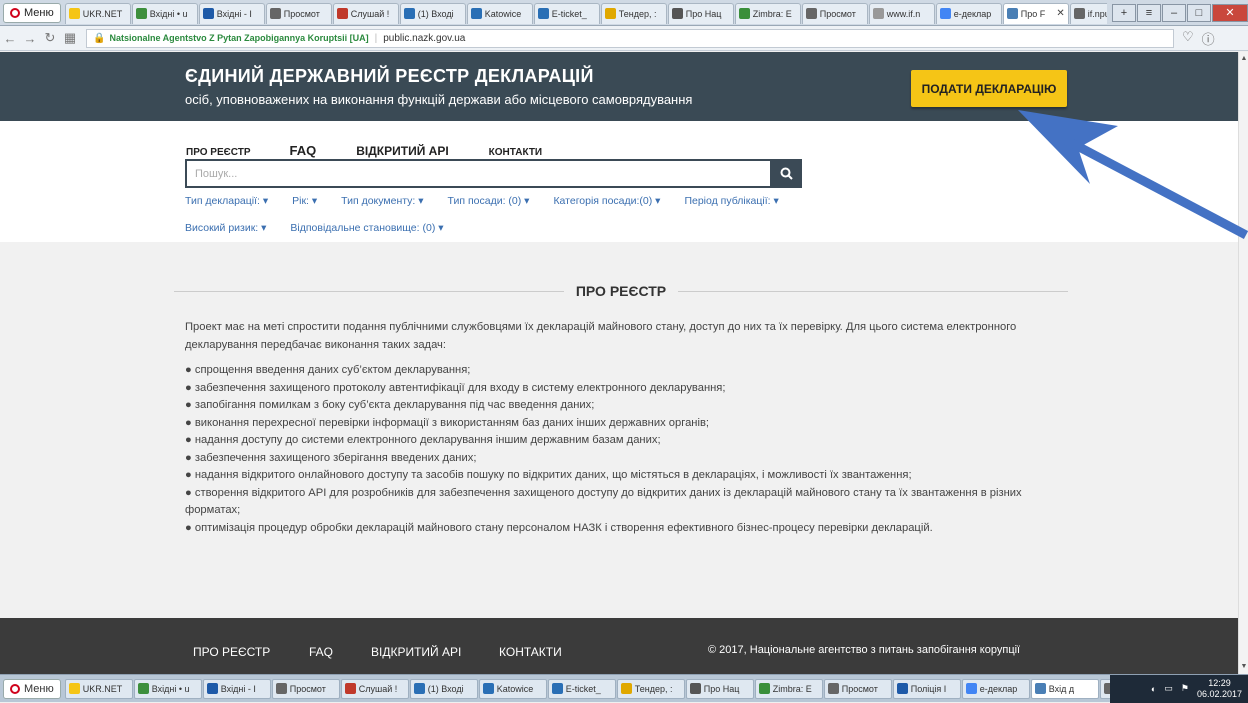 The image size is (1248, 703). I want to click on filter-dropdown: Тип декларації: ▾, so click(226, 201).